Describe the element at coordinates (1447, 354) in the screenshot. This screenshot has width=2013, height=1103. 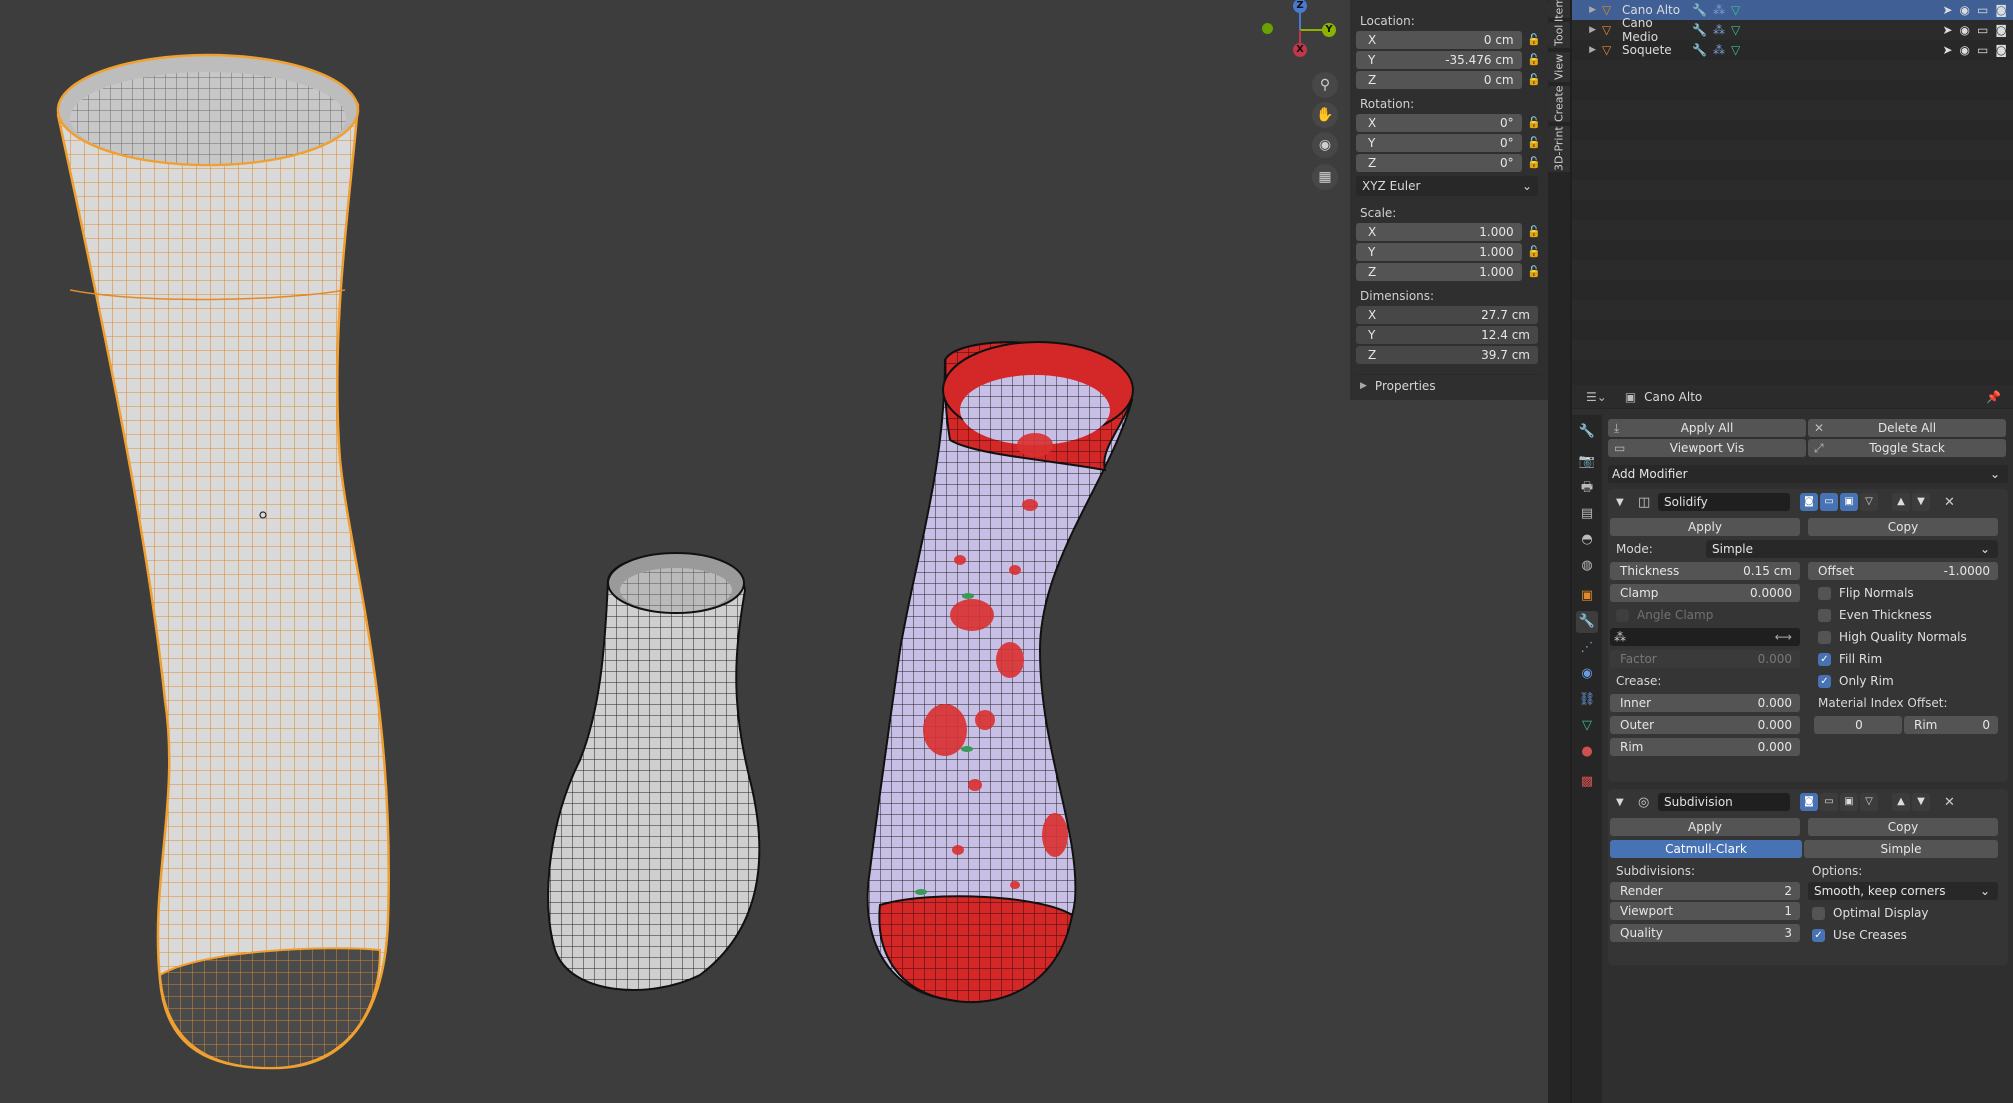
I see `dimensions-z-field: Z 39.7 cm` at that location.